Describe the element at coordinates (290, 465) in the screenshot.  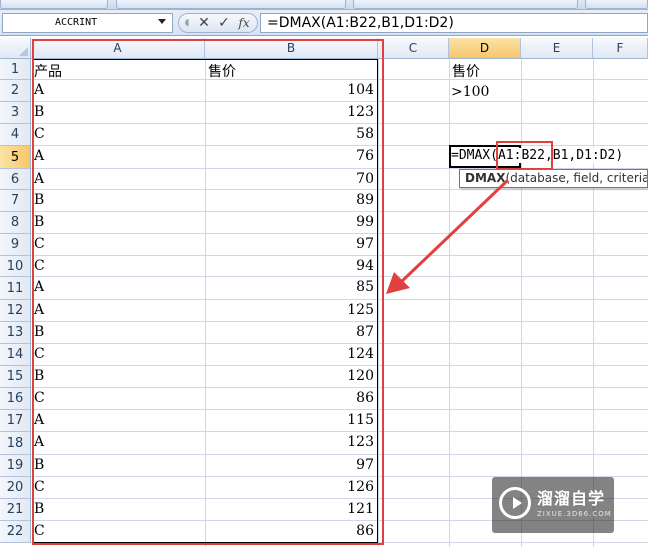
I see `cell-b19: 97` at that location.